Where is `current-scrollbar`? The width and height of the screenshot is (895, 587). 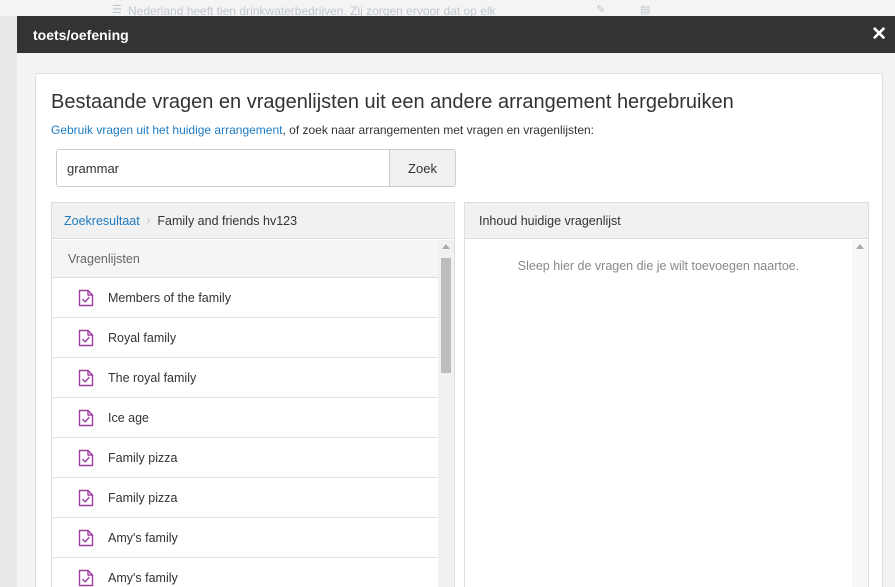
current-scrollbar is located at coordinates (860, 413).